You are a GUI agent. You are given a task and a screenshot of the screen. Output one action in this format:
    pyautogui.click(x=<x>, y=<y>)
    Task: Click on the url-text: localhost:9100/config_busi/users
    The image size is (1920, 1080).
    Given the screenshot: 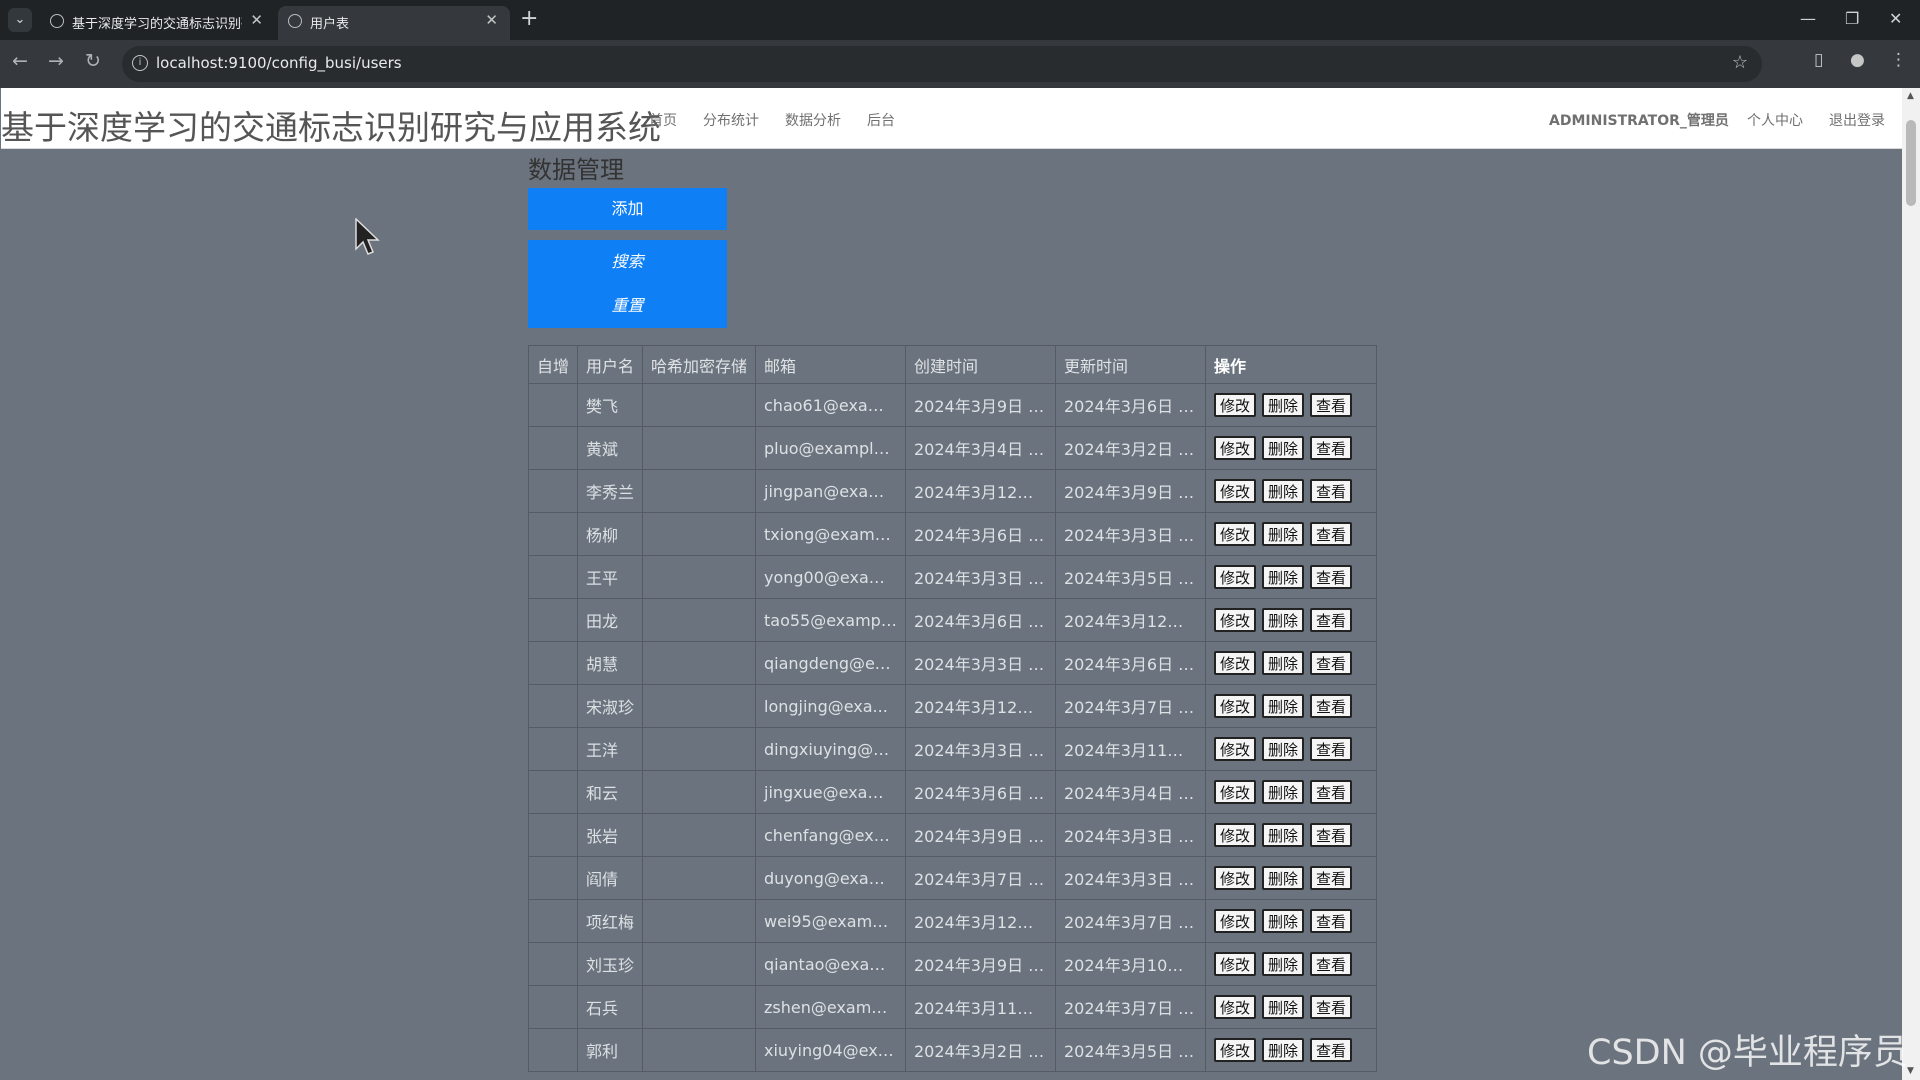 What is the action you would take?
    pyautogui.click(x=279, y=63)
    